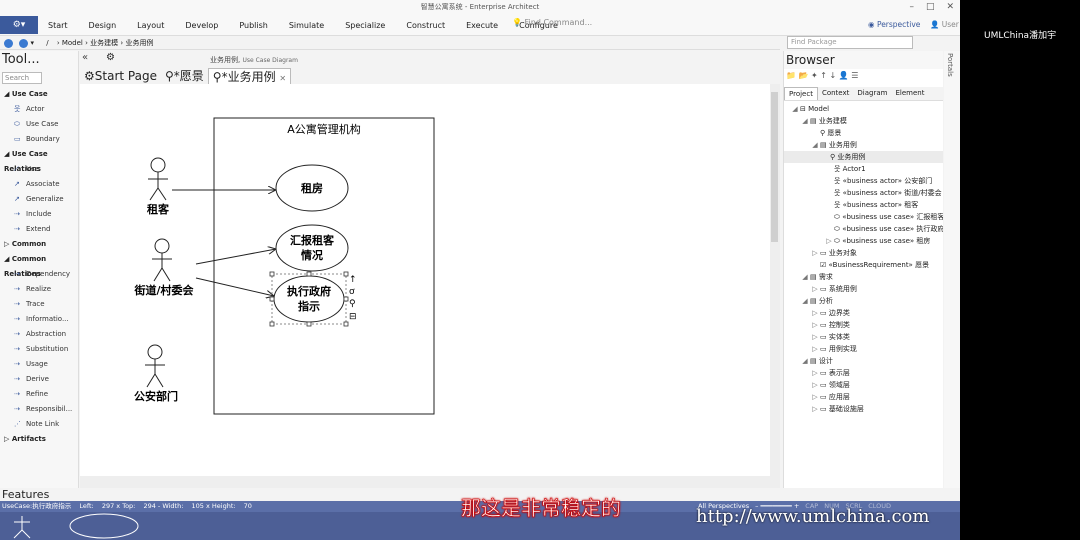 The width and height of the screenshot is (1080, 540). I want to click on toolbox-section-common-relations: ◢ Common Relations, so click(39, 265).